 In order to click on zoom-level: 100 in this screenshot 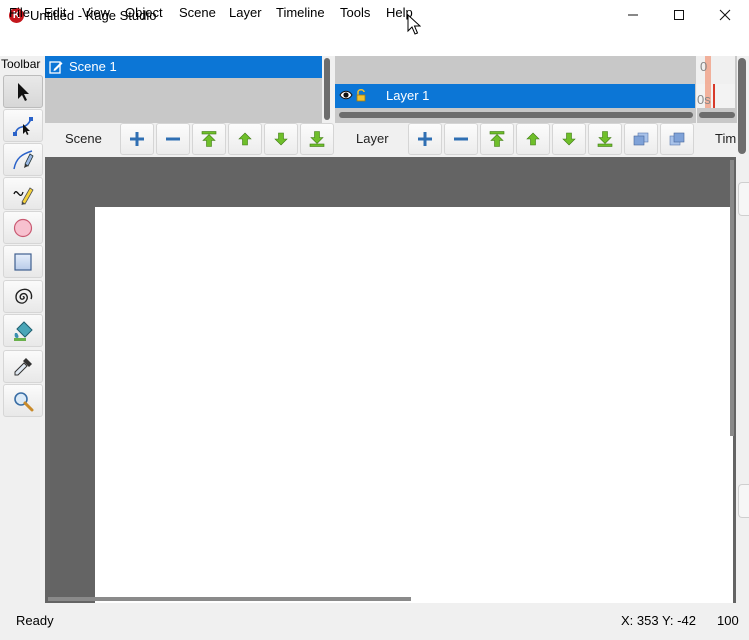, I will do `click(728, 620)`.